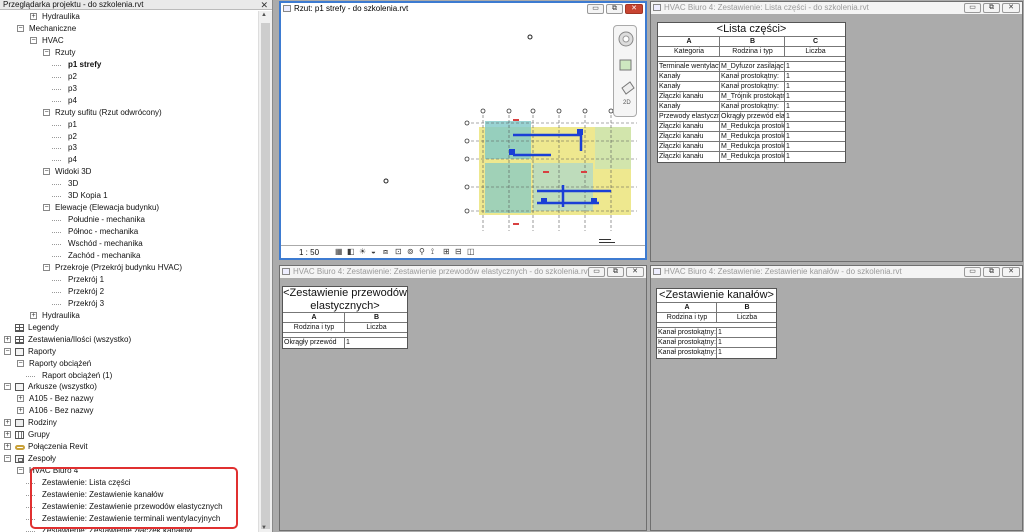 The image size is (1024, 532). What do you see at coordinates (129, 220) in the screenshot?
I see `tree-item: Południe - mechanika` at bounding box center [129, 220].